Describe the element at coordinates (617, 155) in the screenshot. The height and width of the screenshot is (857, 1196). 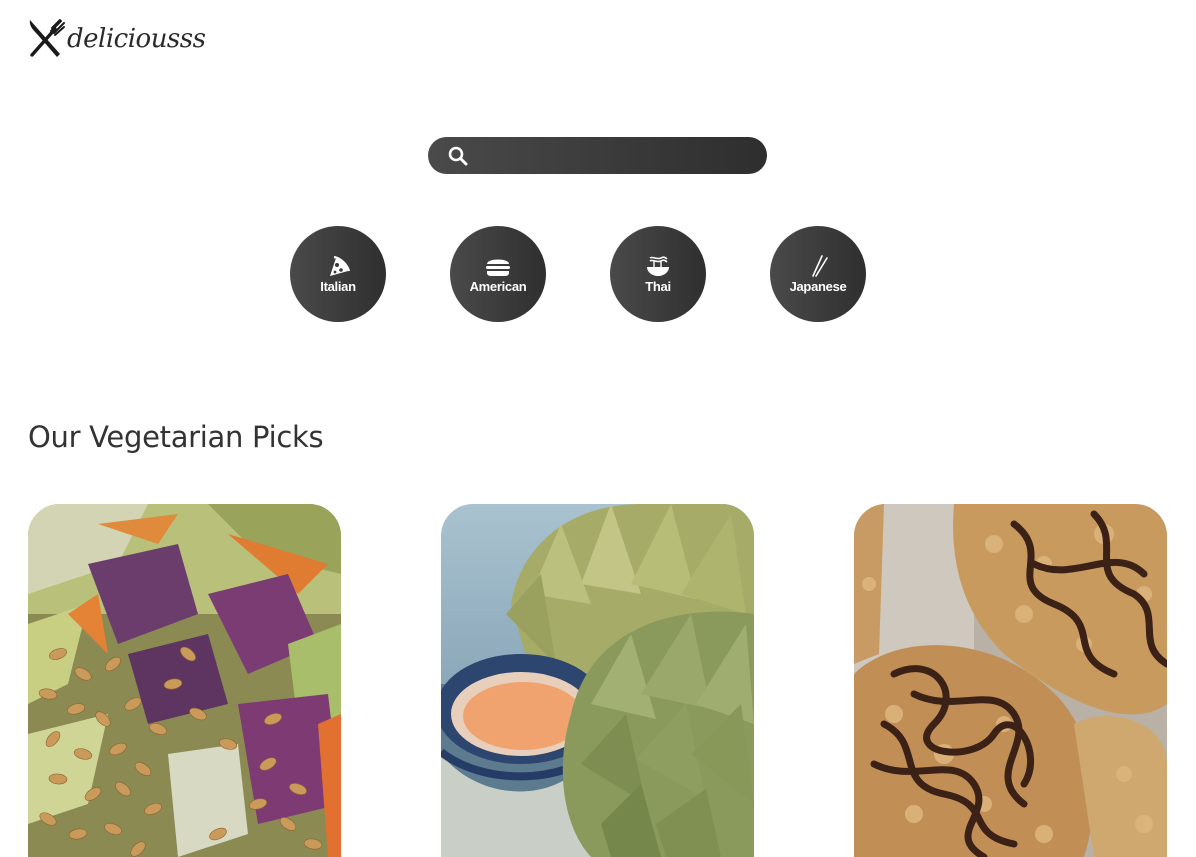
I see `search-input` at that location.